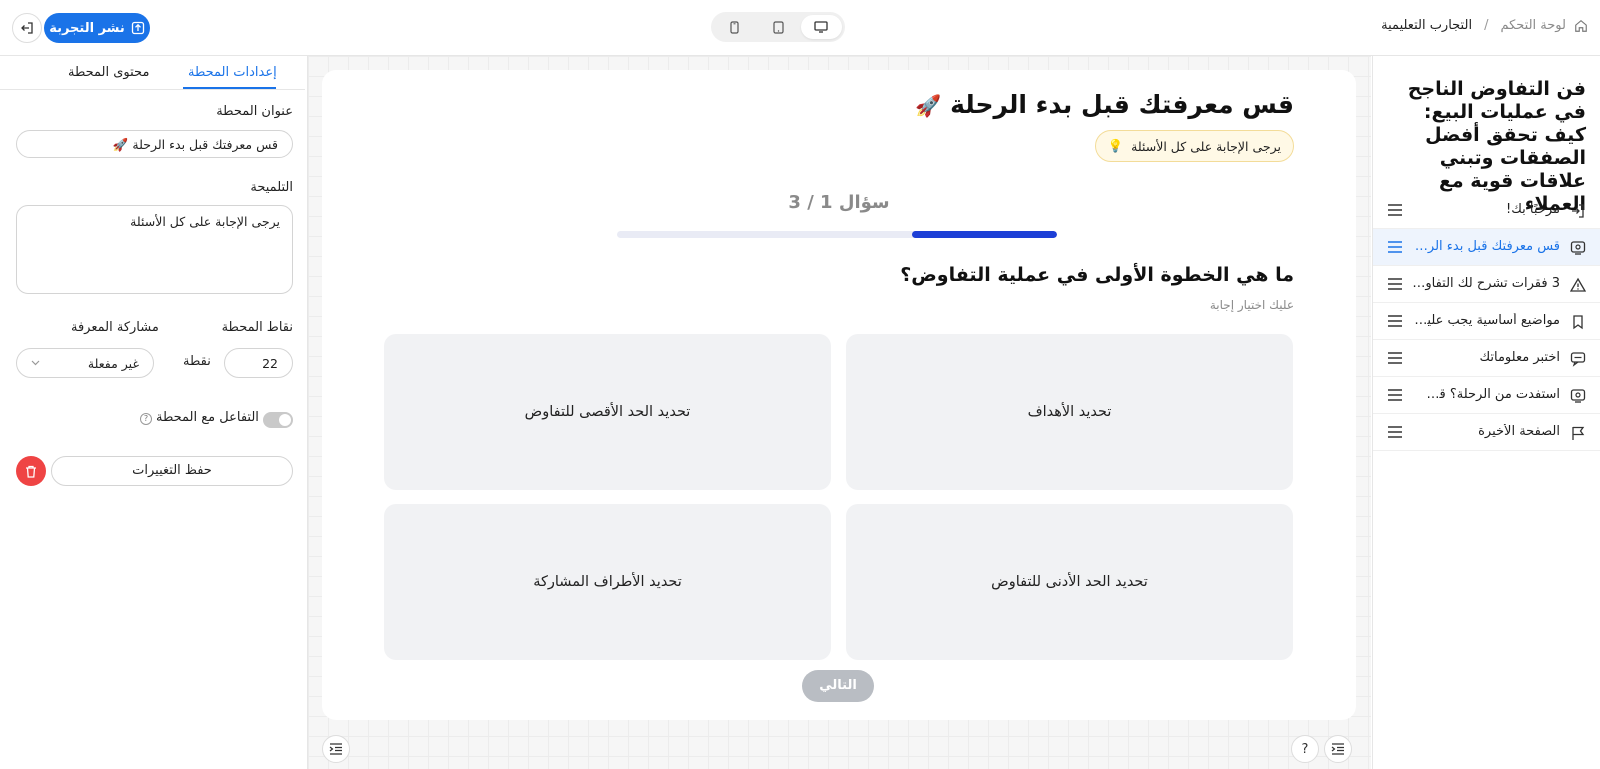 The image size is (1600, 769). What do you see at coordinates (839, 202) in the screenshot?
I see `question-counter: سؤال 1 / 3` at bounding box center [839, 202].